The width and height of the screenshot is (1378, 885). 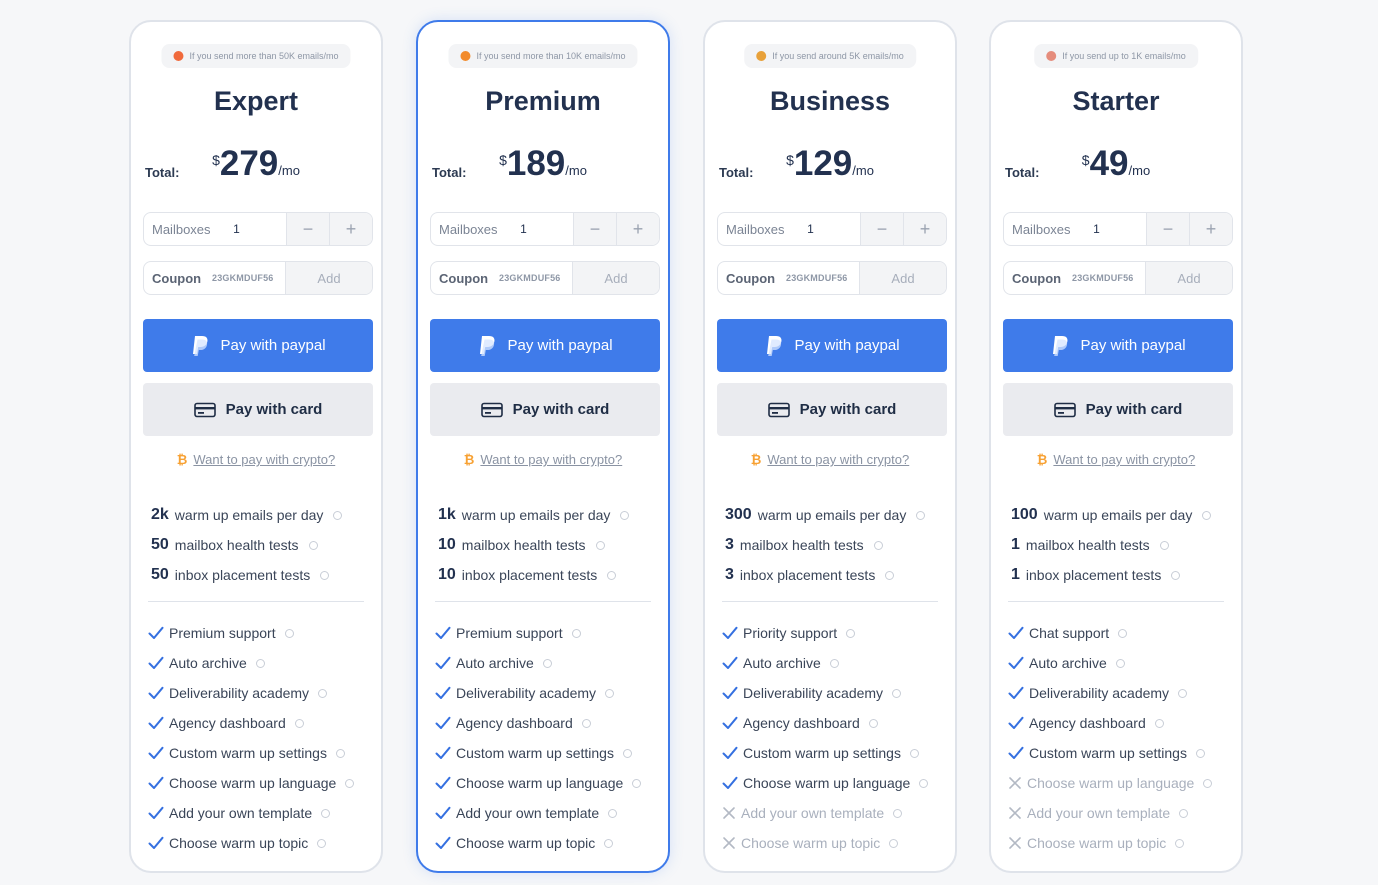 What do you see at coordinates (782, 663) in the screenshot?
I see `feature-label: Auto archive` at bounding box center [782, 663].